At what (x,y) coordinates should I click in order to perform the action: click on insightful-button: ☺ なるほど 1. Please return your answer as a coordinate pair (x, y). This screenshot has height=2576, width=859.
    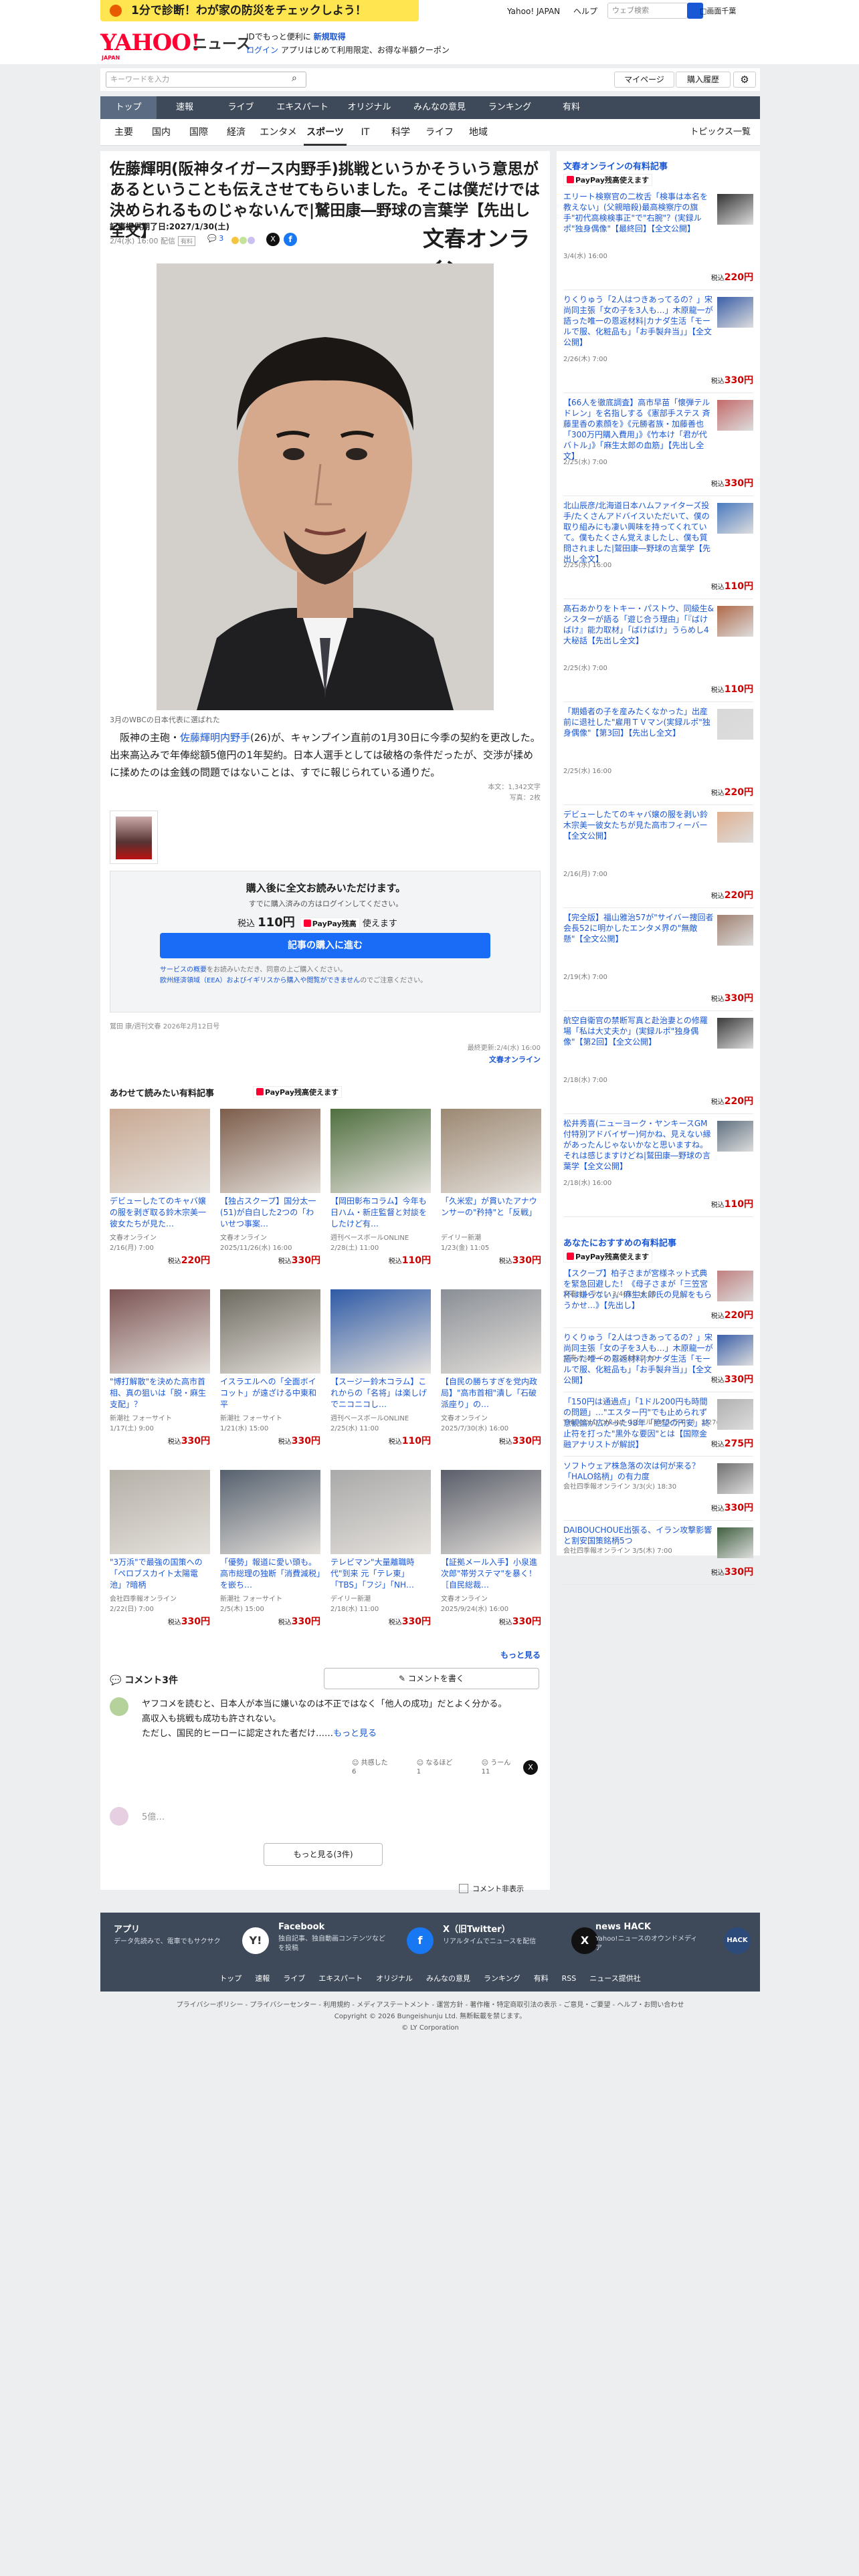
    Looking at the image, I should click on (442, 1767).